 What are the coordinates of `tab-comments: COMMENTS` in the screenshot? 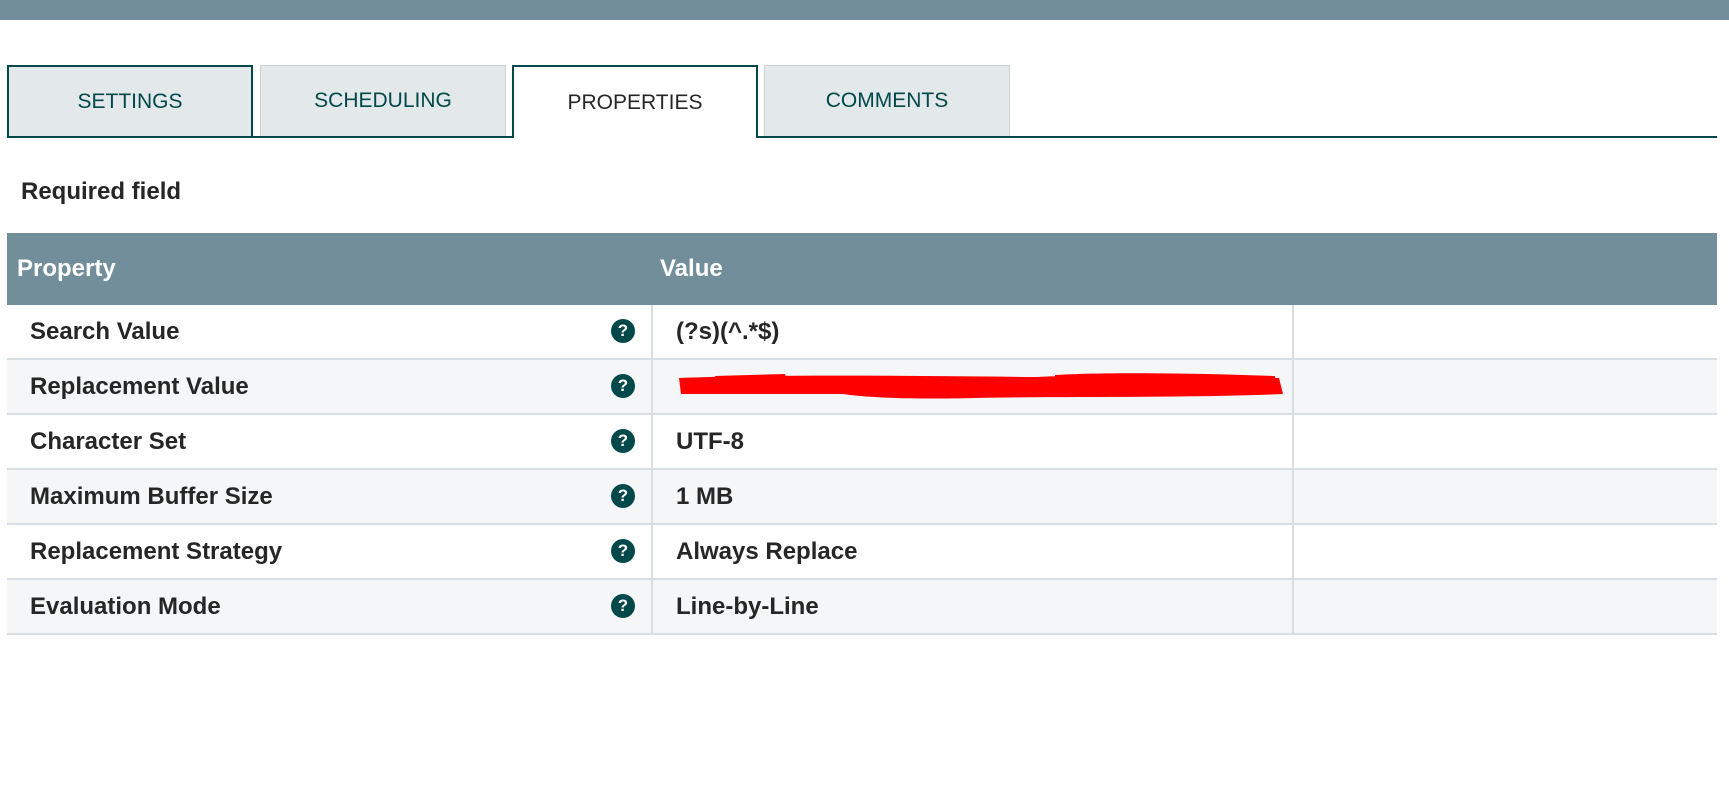 It's located at (887, 100).